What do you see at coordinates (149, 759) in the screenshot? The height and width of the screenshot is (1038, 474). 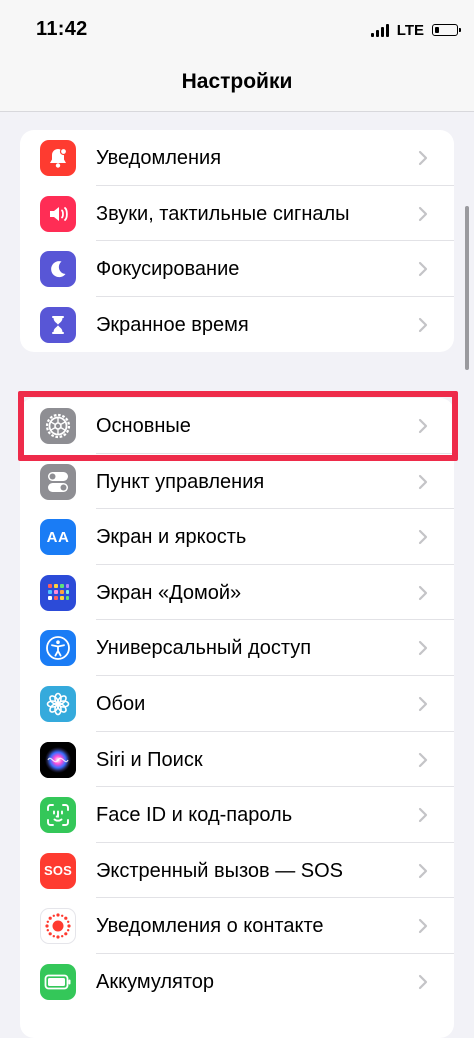 I see `settings-row-label: Siri и Поиск` at bounding box center [149, 759].